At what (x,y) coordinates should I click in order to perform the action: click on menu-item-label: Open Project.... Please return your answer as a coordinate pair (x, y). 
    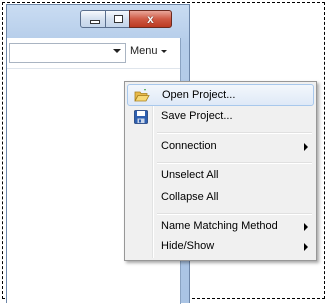
    Looking at the image, I should click on (199, 95).